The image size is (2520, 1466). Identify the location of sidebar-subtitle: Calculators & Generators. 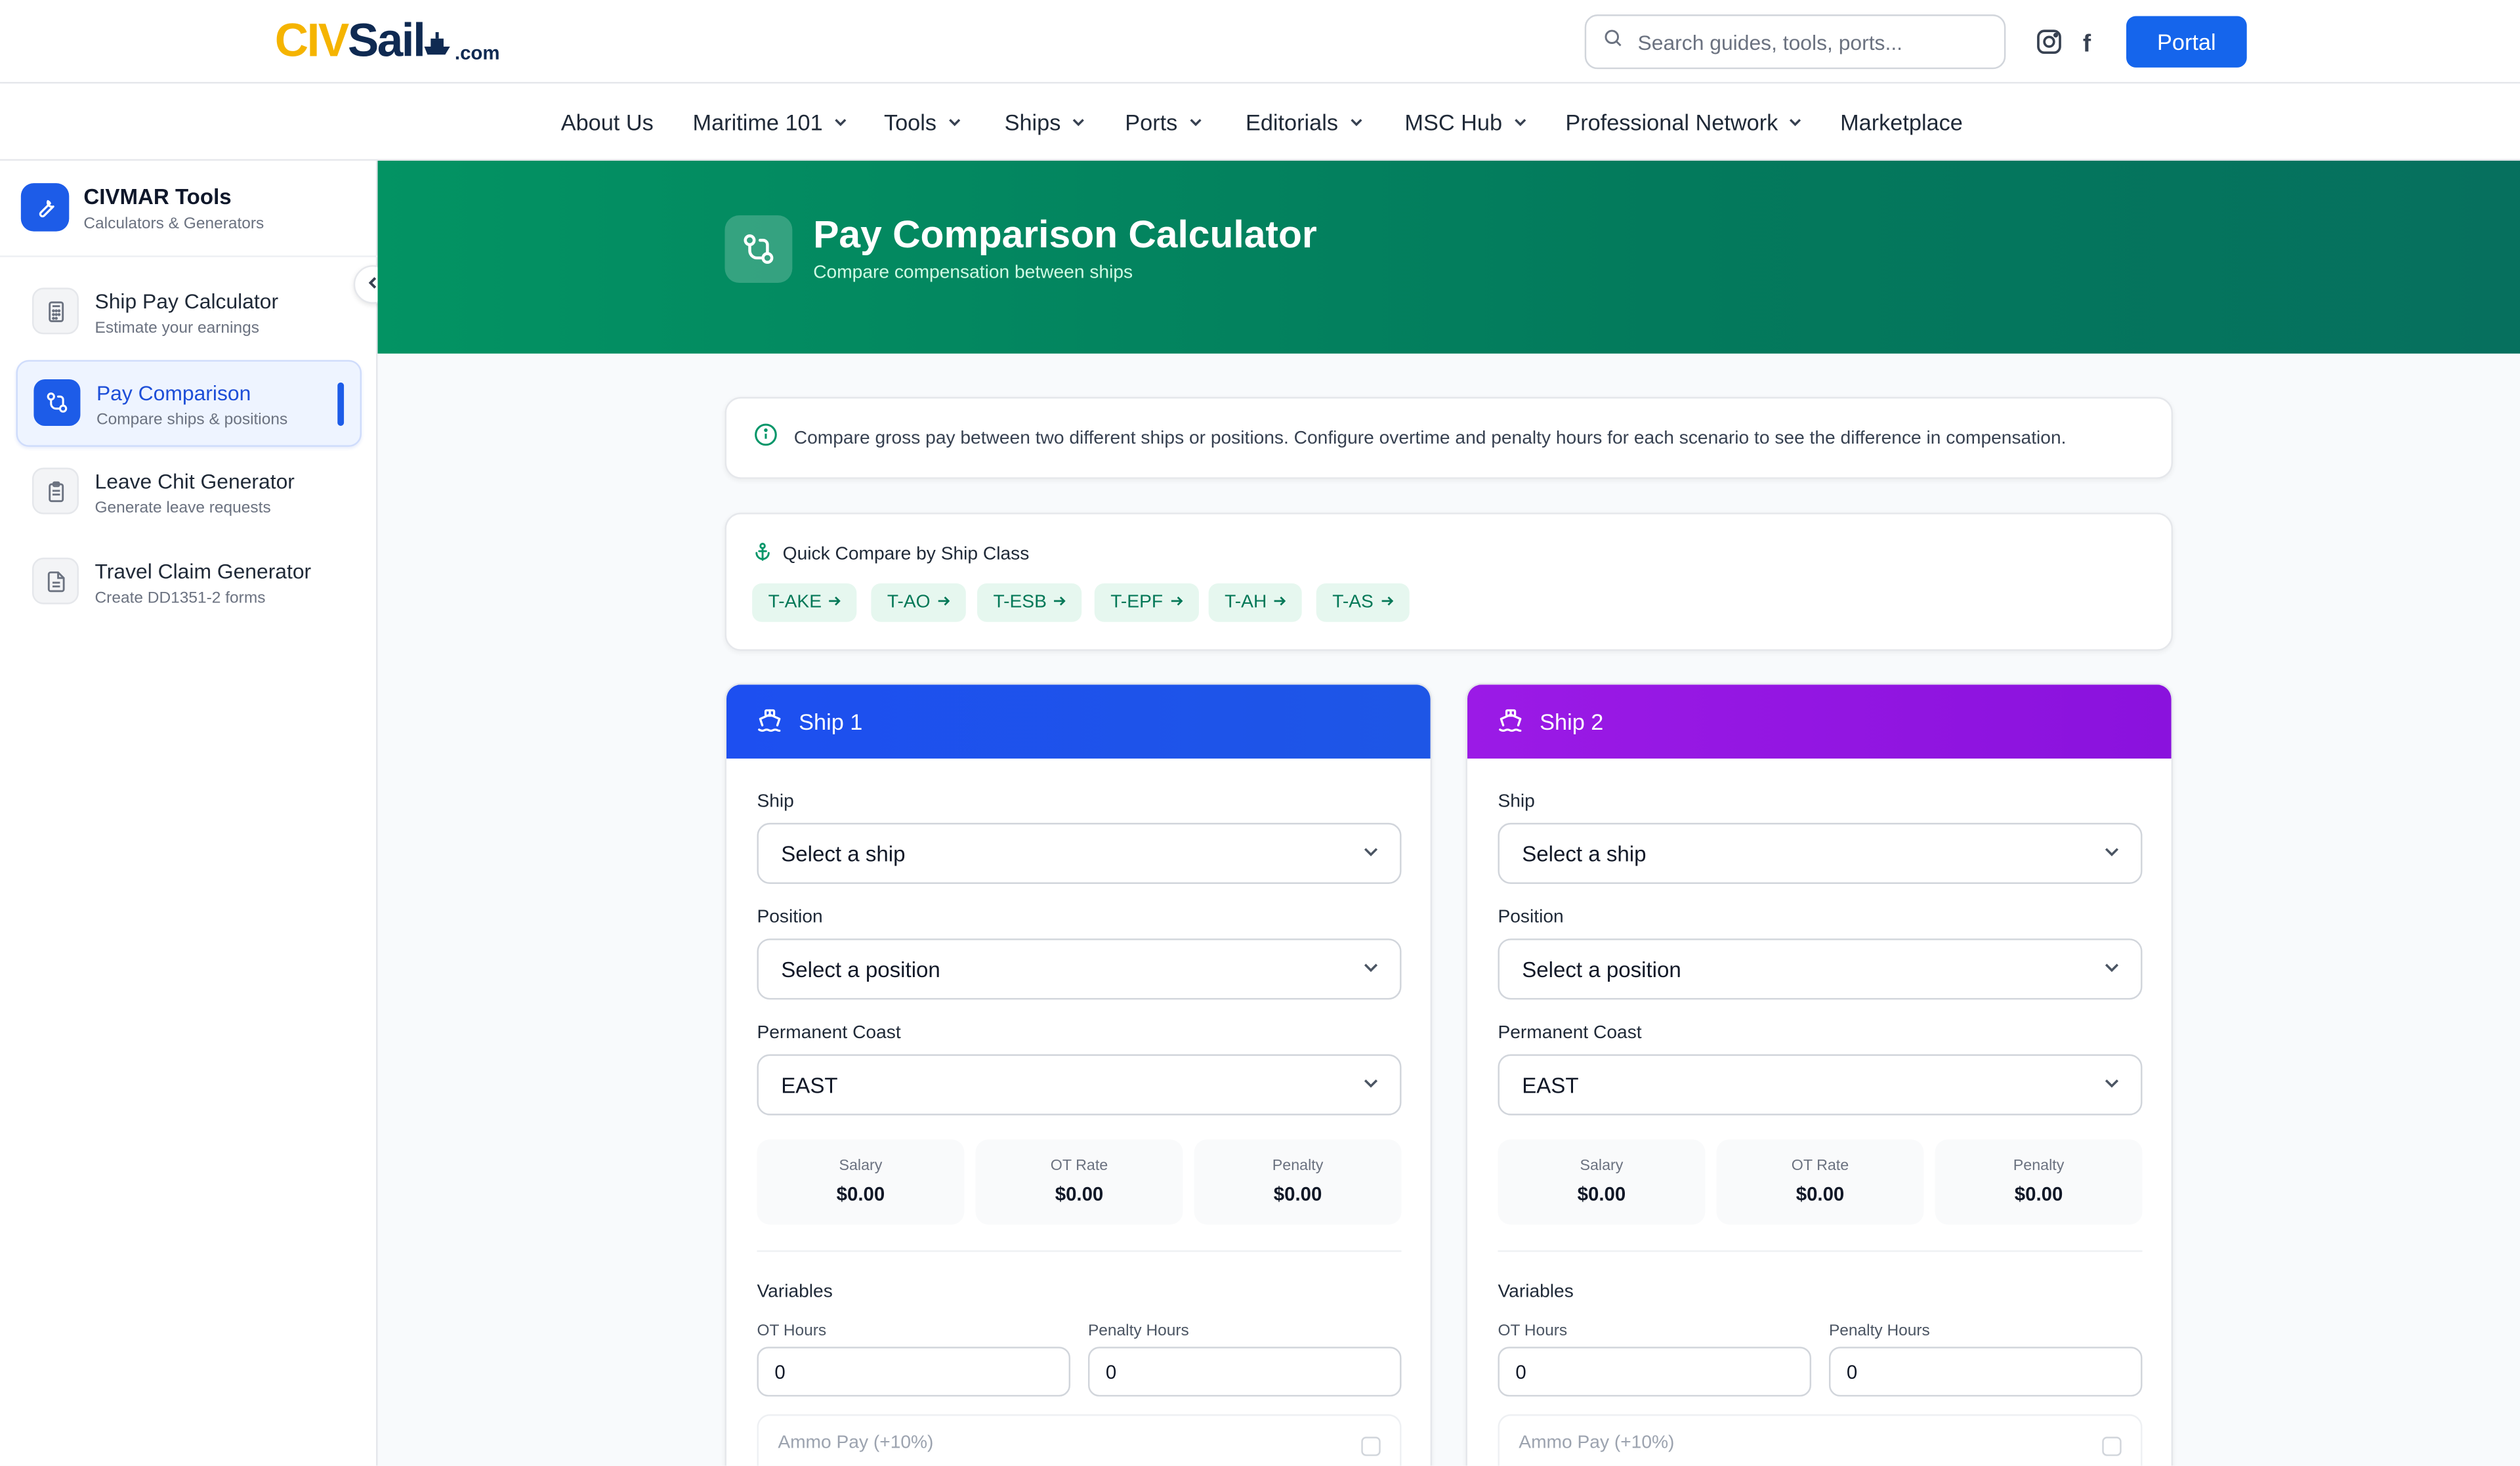
(173, 225).